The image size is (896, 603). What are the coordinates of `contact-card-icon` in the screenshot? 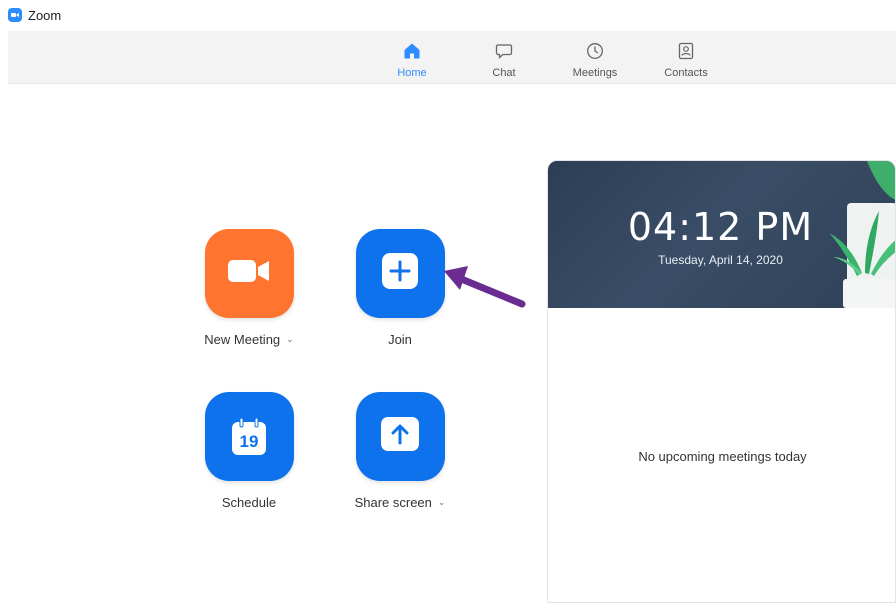 It's located at (686, 51).